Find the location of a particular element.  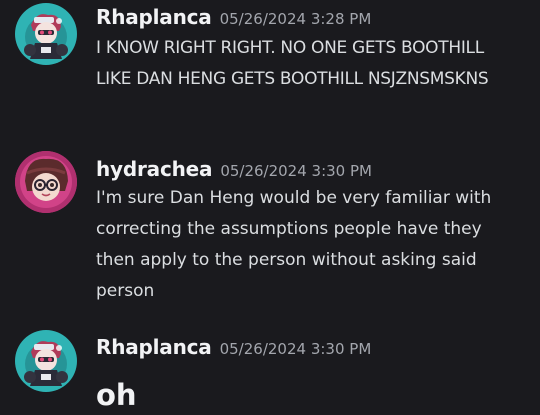

avatar-hydrachea-icon is located at coordinates (46, 182).